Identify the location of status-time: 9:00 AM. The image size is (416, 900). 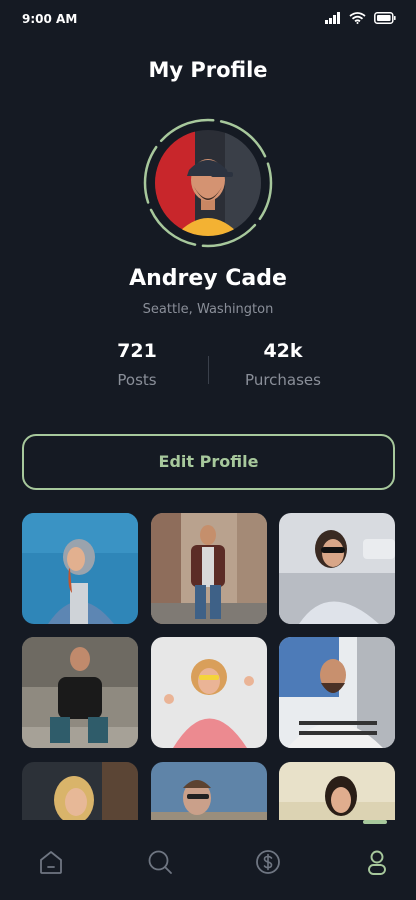
(50, 19).